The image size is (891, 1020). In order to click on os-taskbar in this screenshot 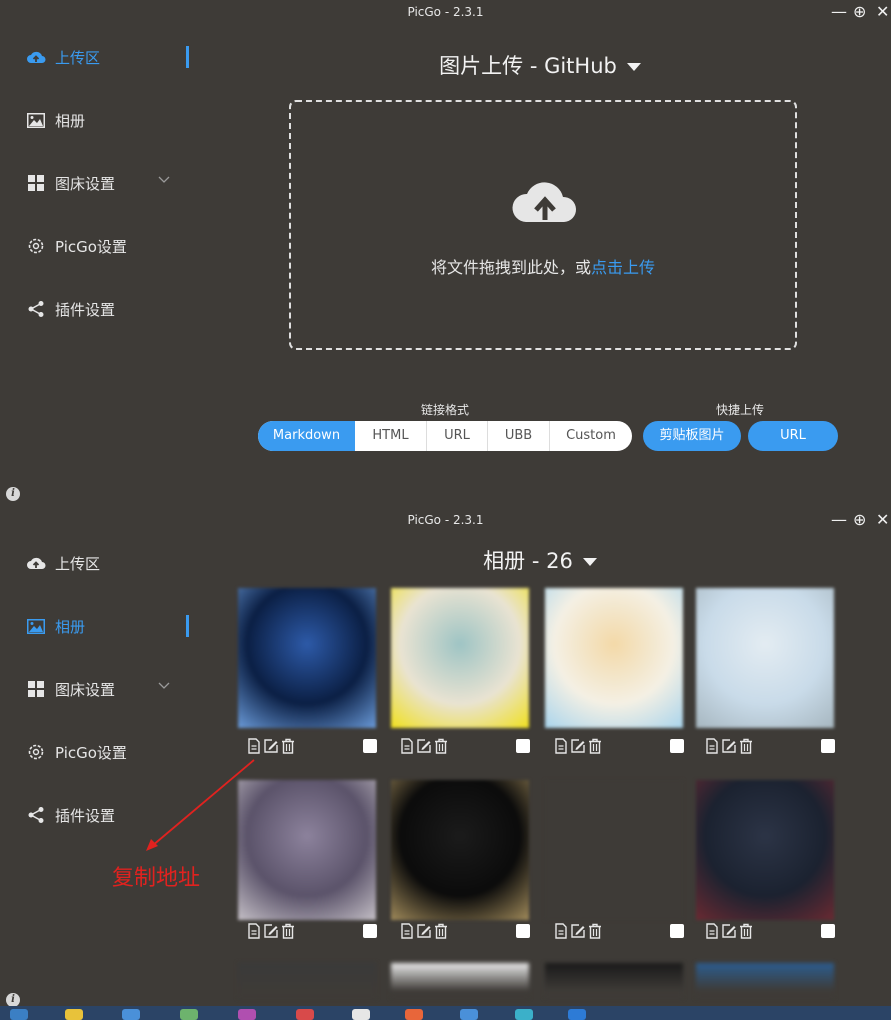, I will do `click(445, 1013)`.